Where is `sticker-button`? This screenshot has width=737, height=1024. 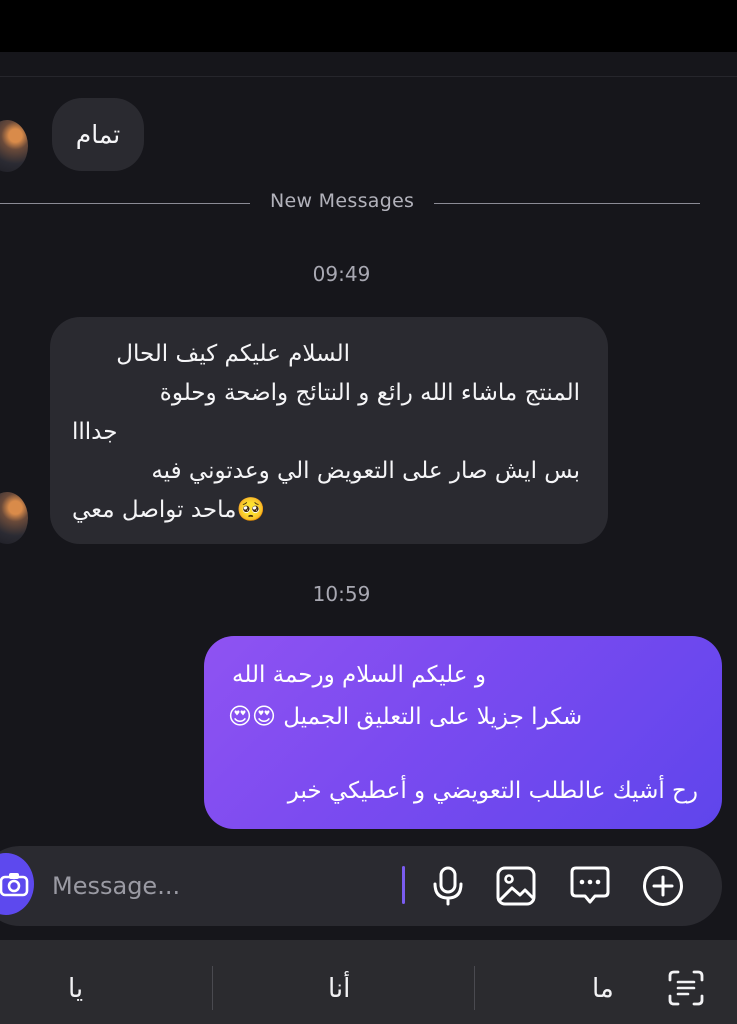 sticker-button is located at coordinates (590, 886).